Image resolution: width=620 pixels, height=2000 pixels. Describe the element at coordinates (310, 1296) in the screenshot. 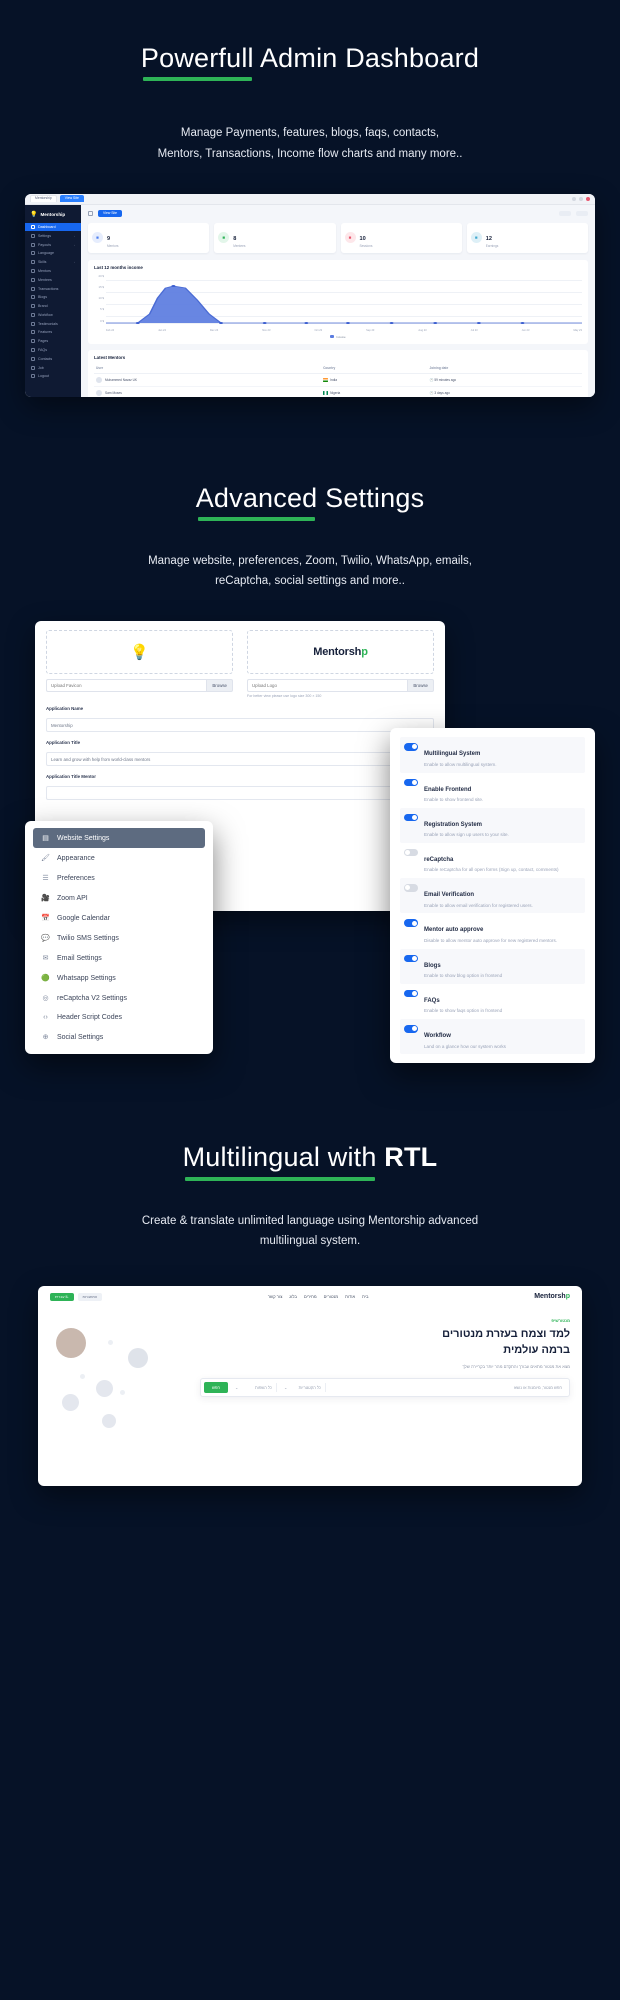

I see `rtl-nav-link: מחירים` at that location.